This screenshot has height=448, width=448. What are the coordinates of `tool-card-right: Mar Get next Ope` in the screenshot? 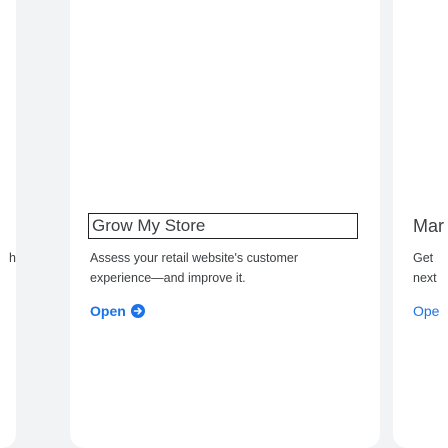 It's located at (420, 224).